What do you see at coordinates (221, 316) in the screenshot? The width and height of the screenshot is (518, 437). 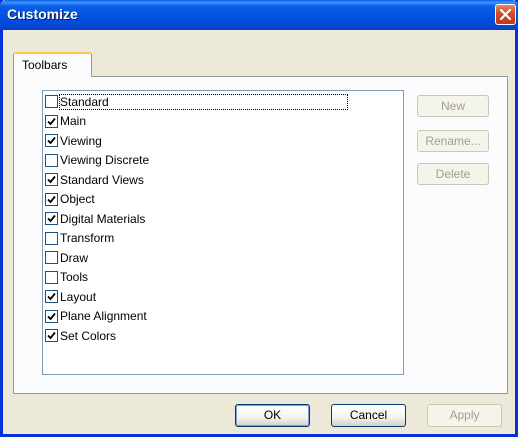 I see `toolbar-list-item: Plane Alignment` at bounding box center [221, 316].